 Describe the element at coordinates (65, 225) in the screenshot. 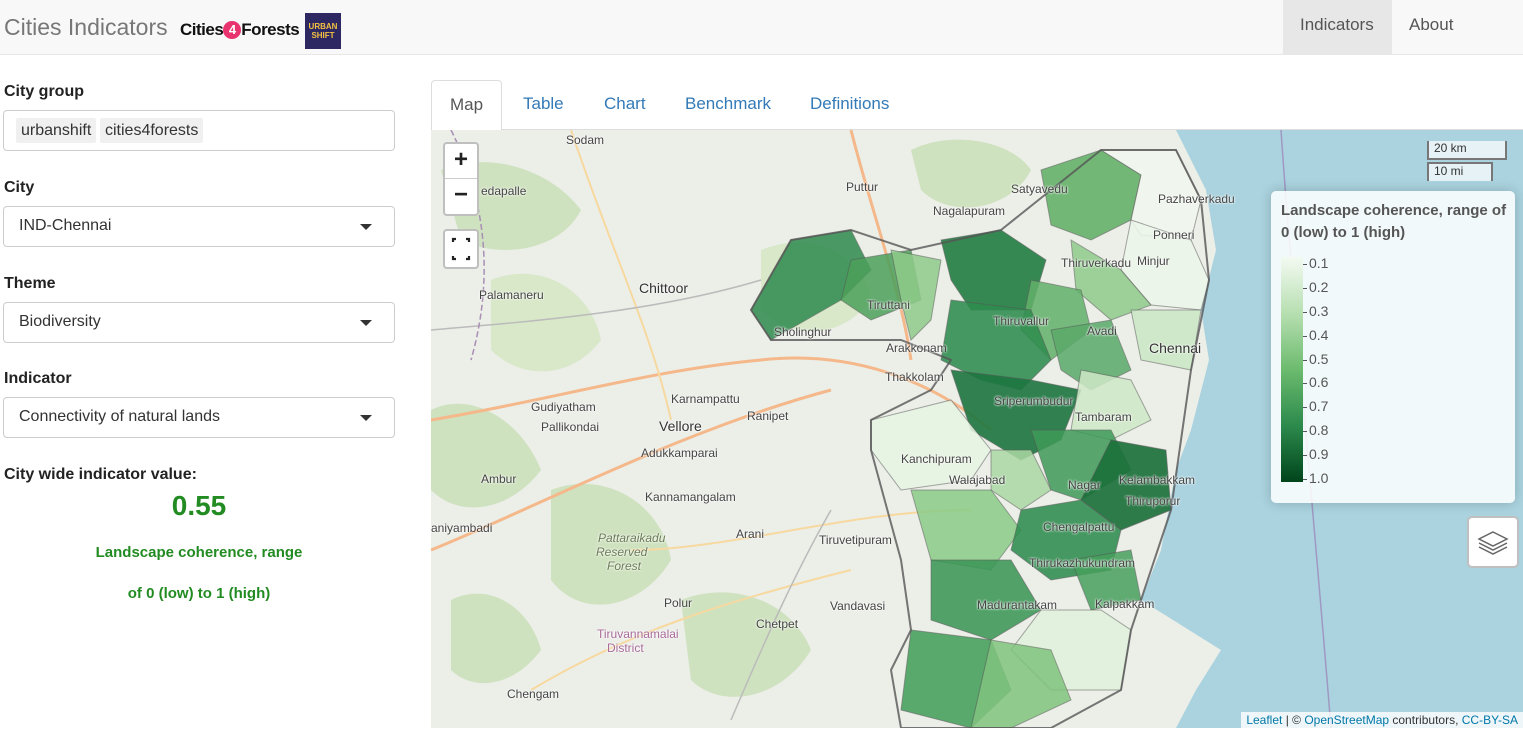

I see `city-select-value: IND-Chennai` at that location.